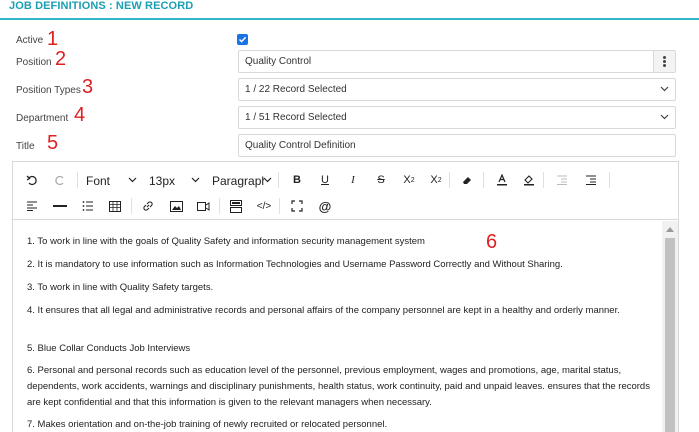  Describe the element at coordinates (34, 62) in the screenshot. I see `position-label: Position` at that location.